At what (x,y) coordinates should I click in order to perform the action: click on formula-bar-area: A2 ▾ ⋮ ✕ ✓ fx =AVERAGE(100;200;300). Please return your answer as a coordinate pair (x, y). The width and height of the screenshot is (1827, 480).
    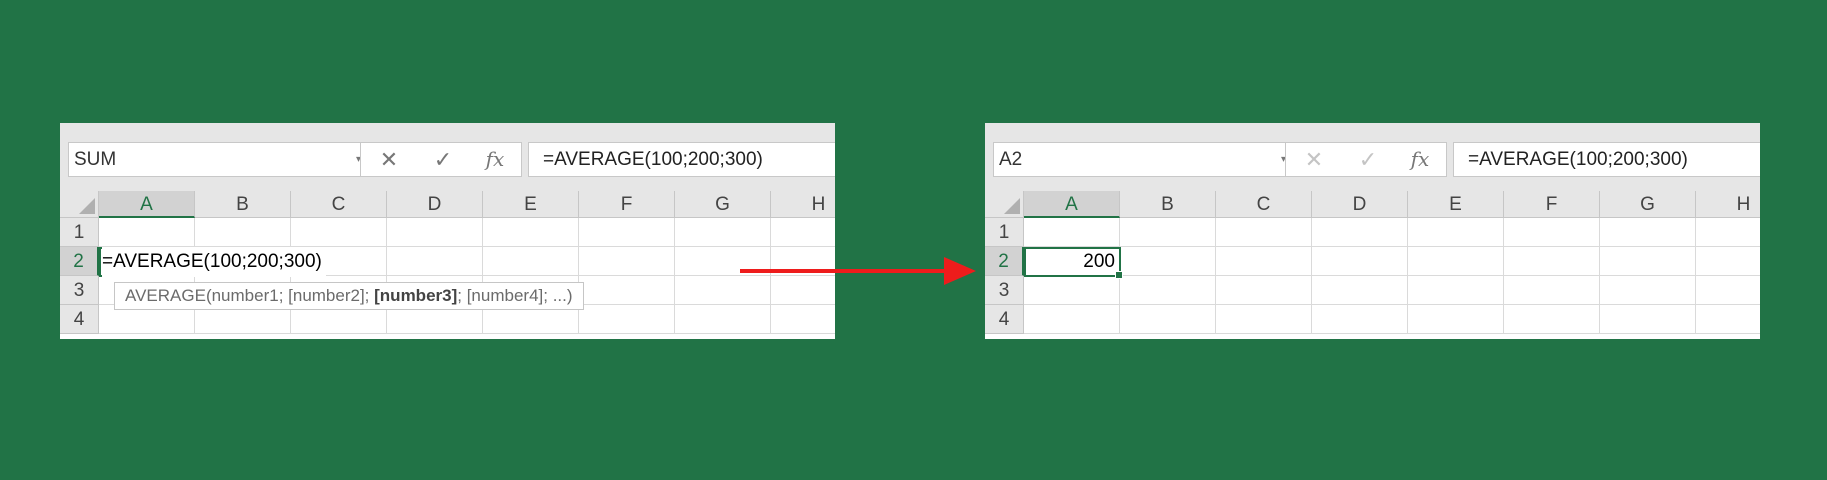
    Looking at the image, I should click on (1372, 157).